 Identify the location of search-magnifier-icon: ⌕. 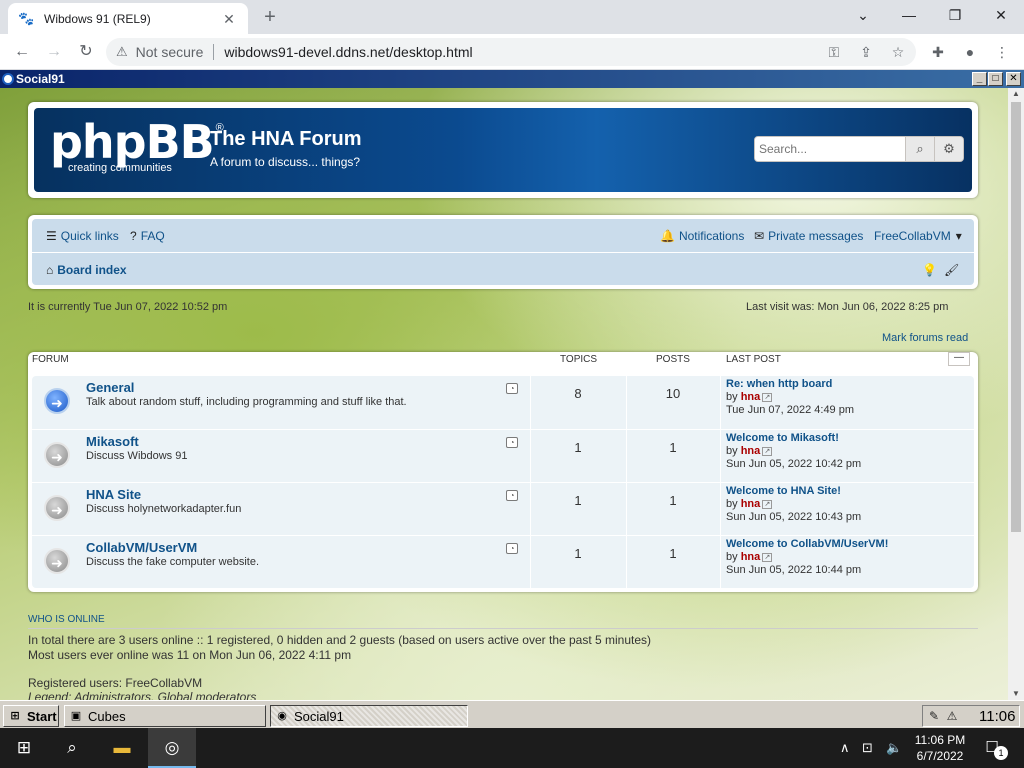
(72, 748).